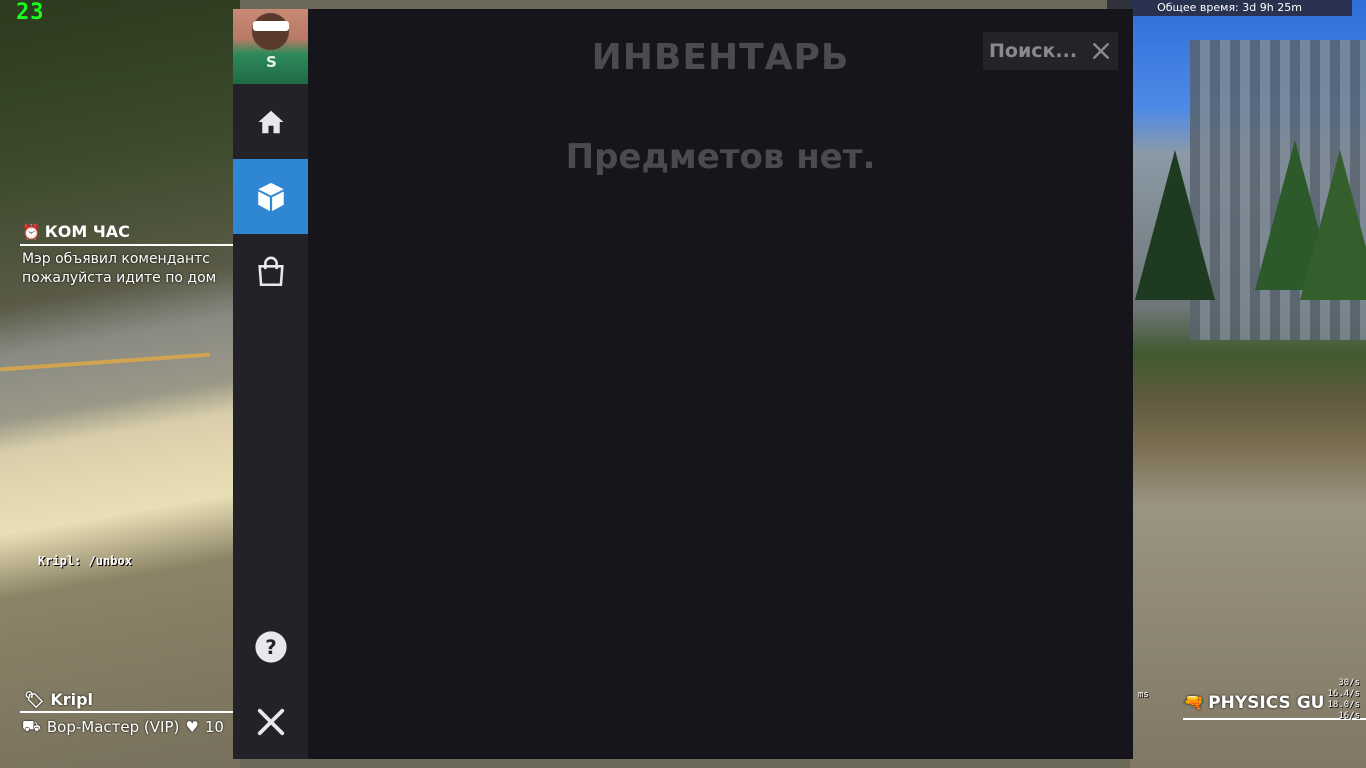 The image size is (1366, 768). What do you see at coordinates (1343, 705) in the screenshot?
I see `netgraph-line: 18.0/s` at bounding box center [1343, 705].